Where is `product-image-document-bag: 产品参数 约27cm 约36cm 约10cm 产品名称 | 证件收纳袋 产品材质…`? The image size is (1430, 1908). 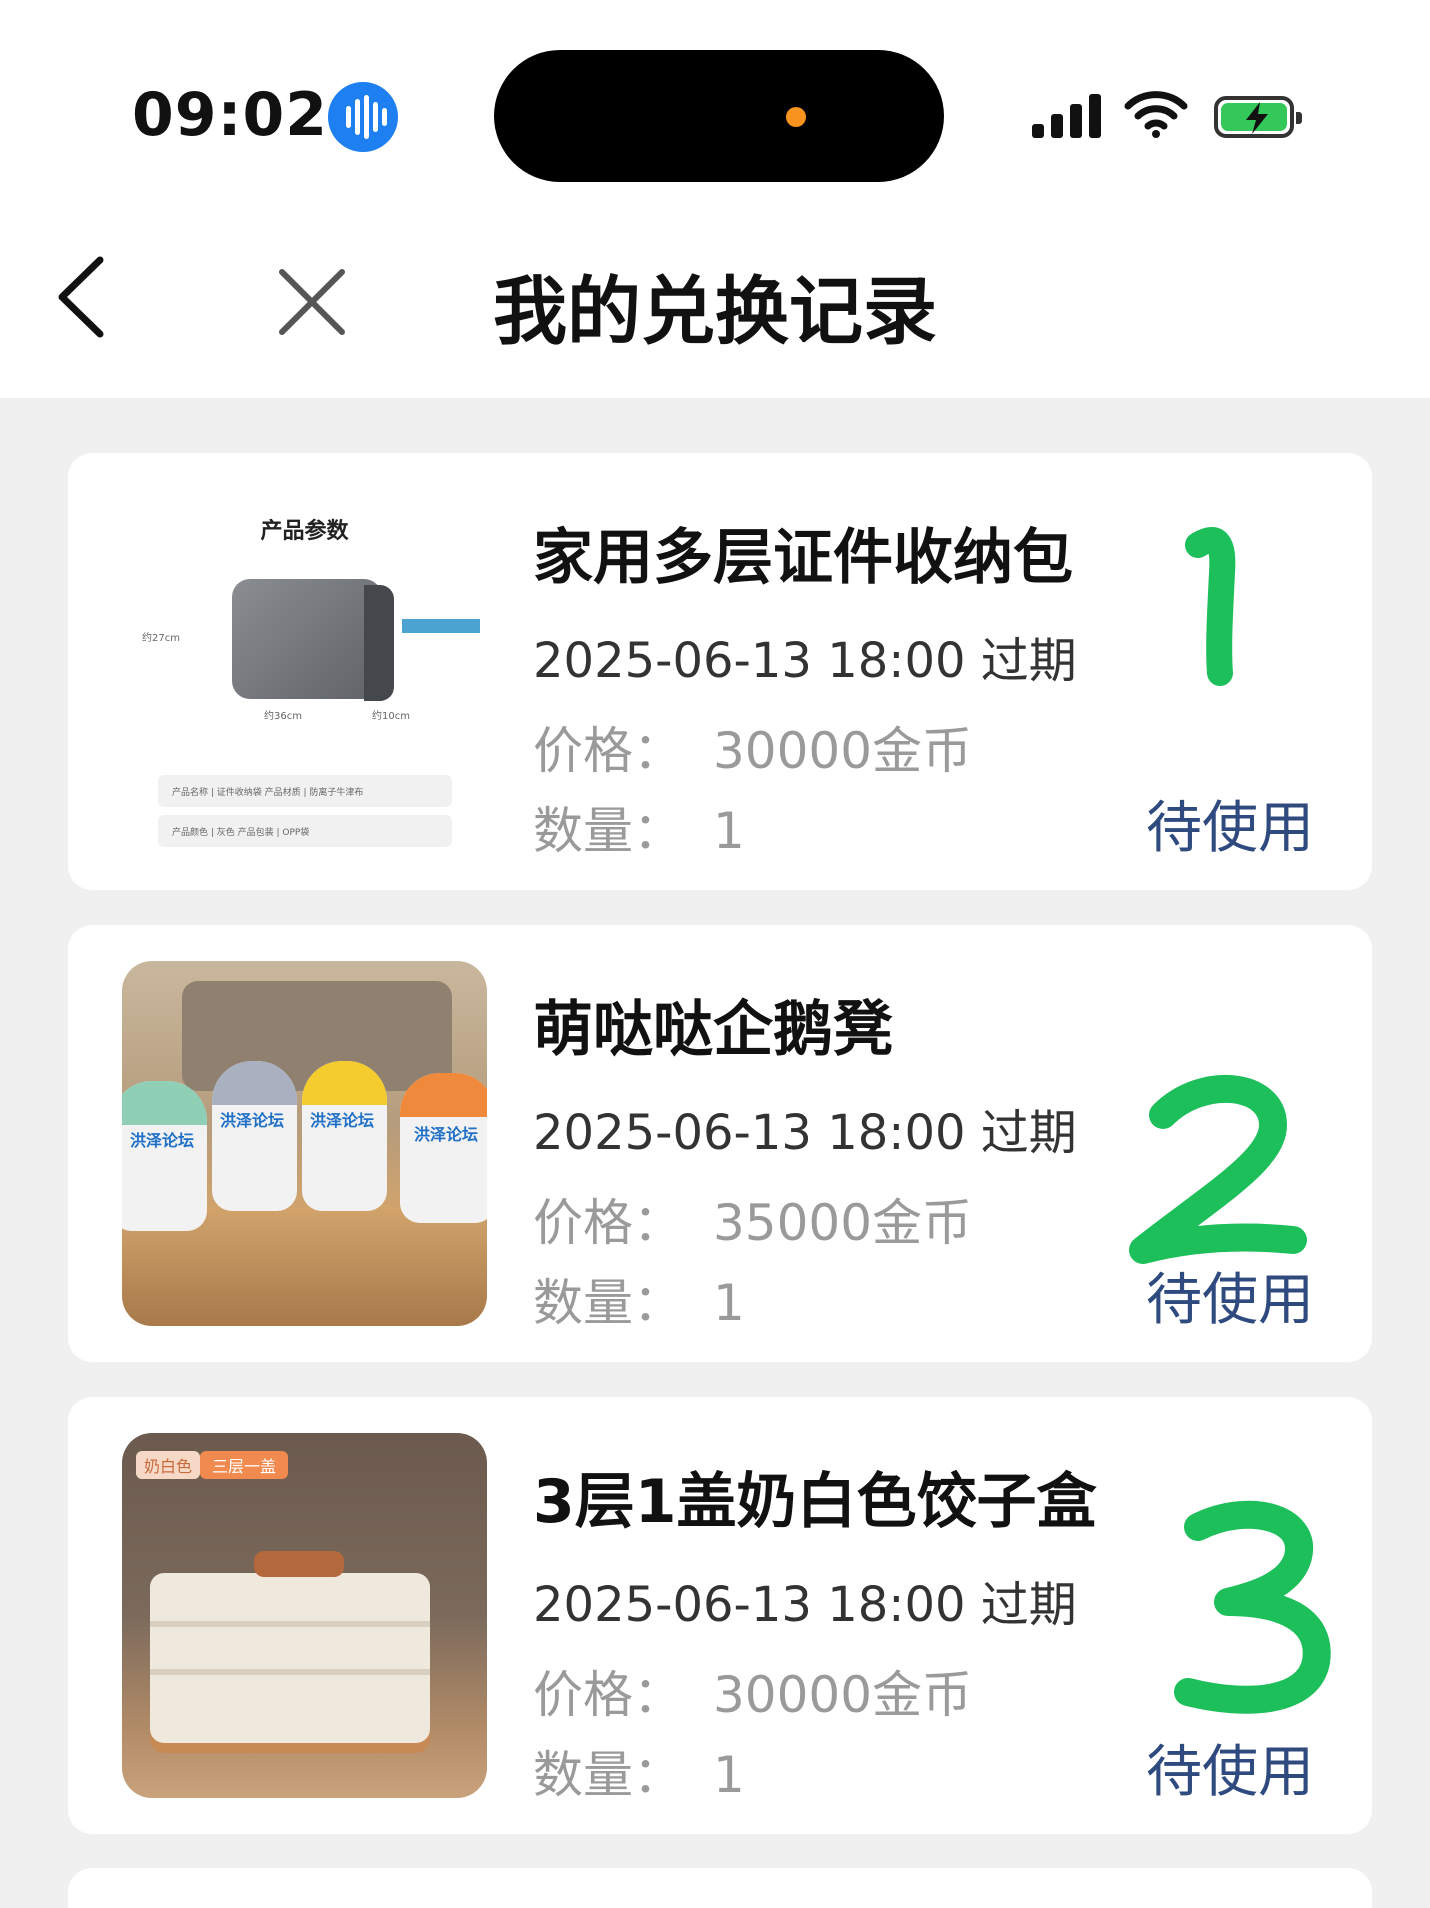 product-image-document-bag: 产品参数 约27cm 约36cm 约10cm 产品名称 | 证件收纳袋 产品材质… is located at coordinates (304, 671).